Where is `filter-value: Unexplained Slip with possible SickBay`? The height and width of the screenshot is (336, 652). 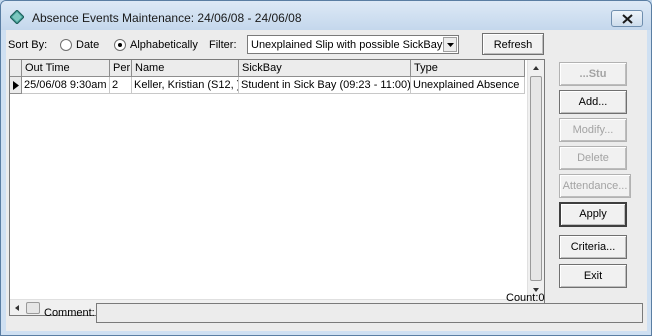
filter-value: Unexplained Slip with possible SickBay is located at coordinates (347, 45).